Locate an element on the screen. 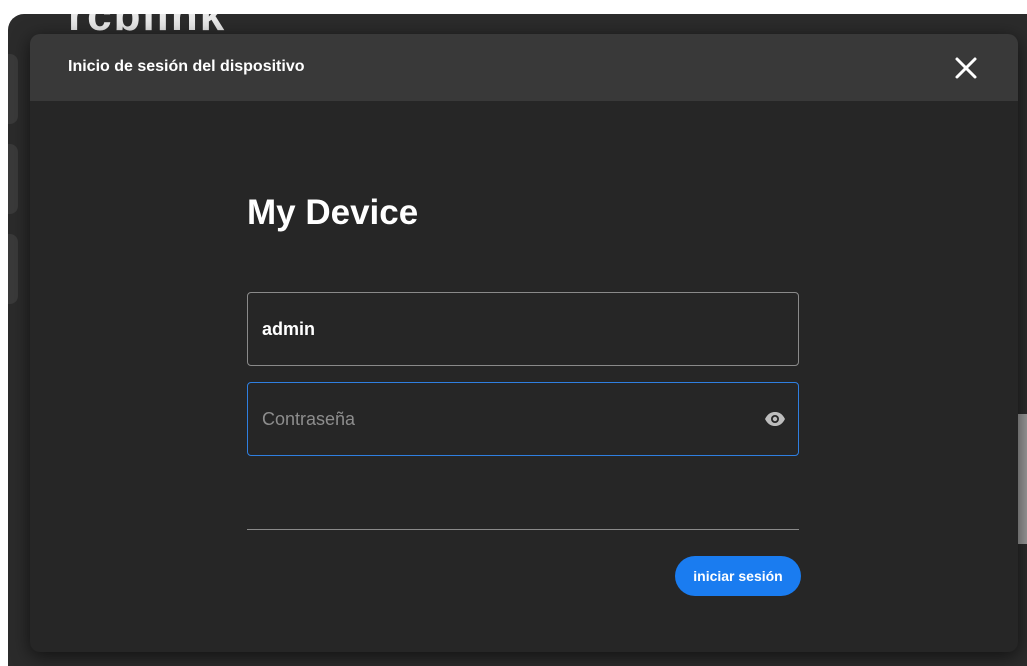 The width and height of the screenshot is (1027, 666). show-password-toggle is located at coordinates (775, 419).